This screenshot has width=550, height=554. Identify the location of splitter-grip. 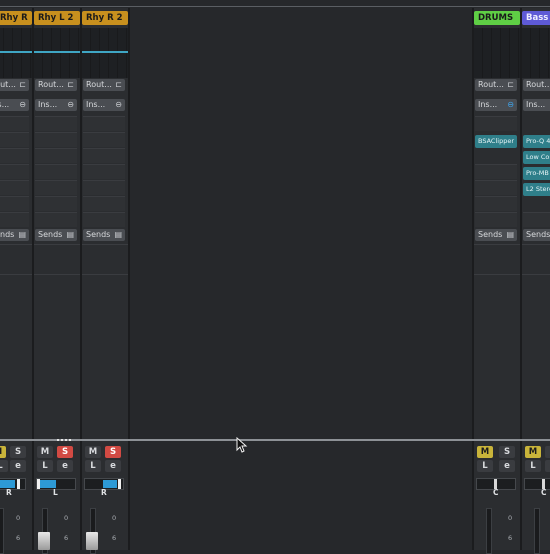
(65, 440).